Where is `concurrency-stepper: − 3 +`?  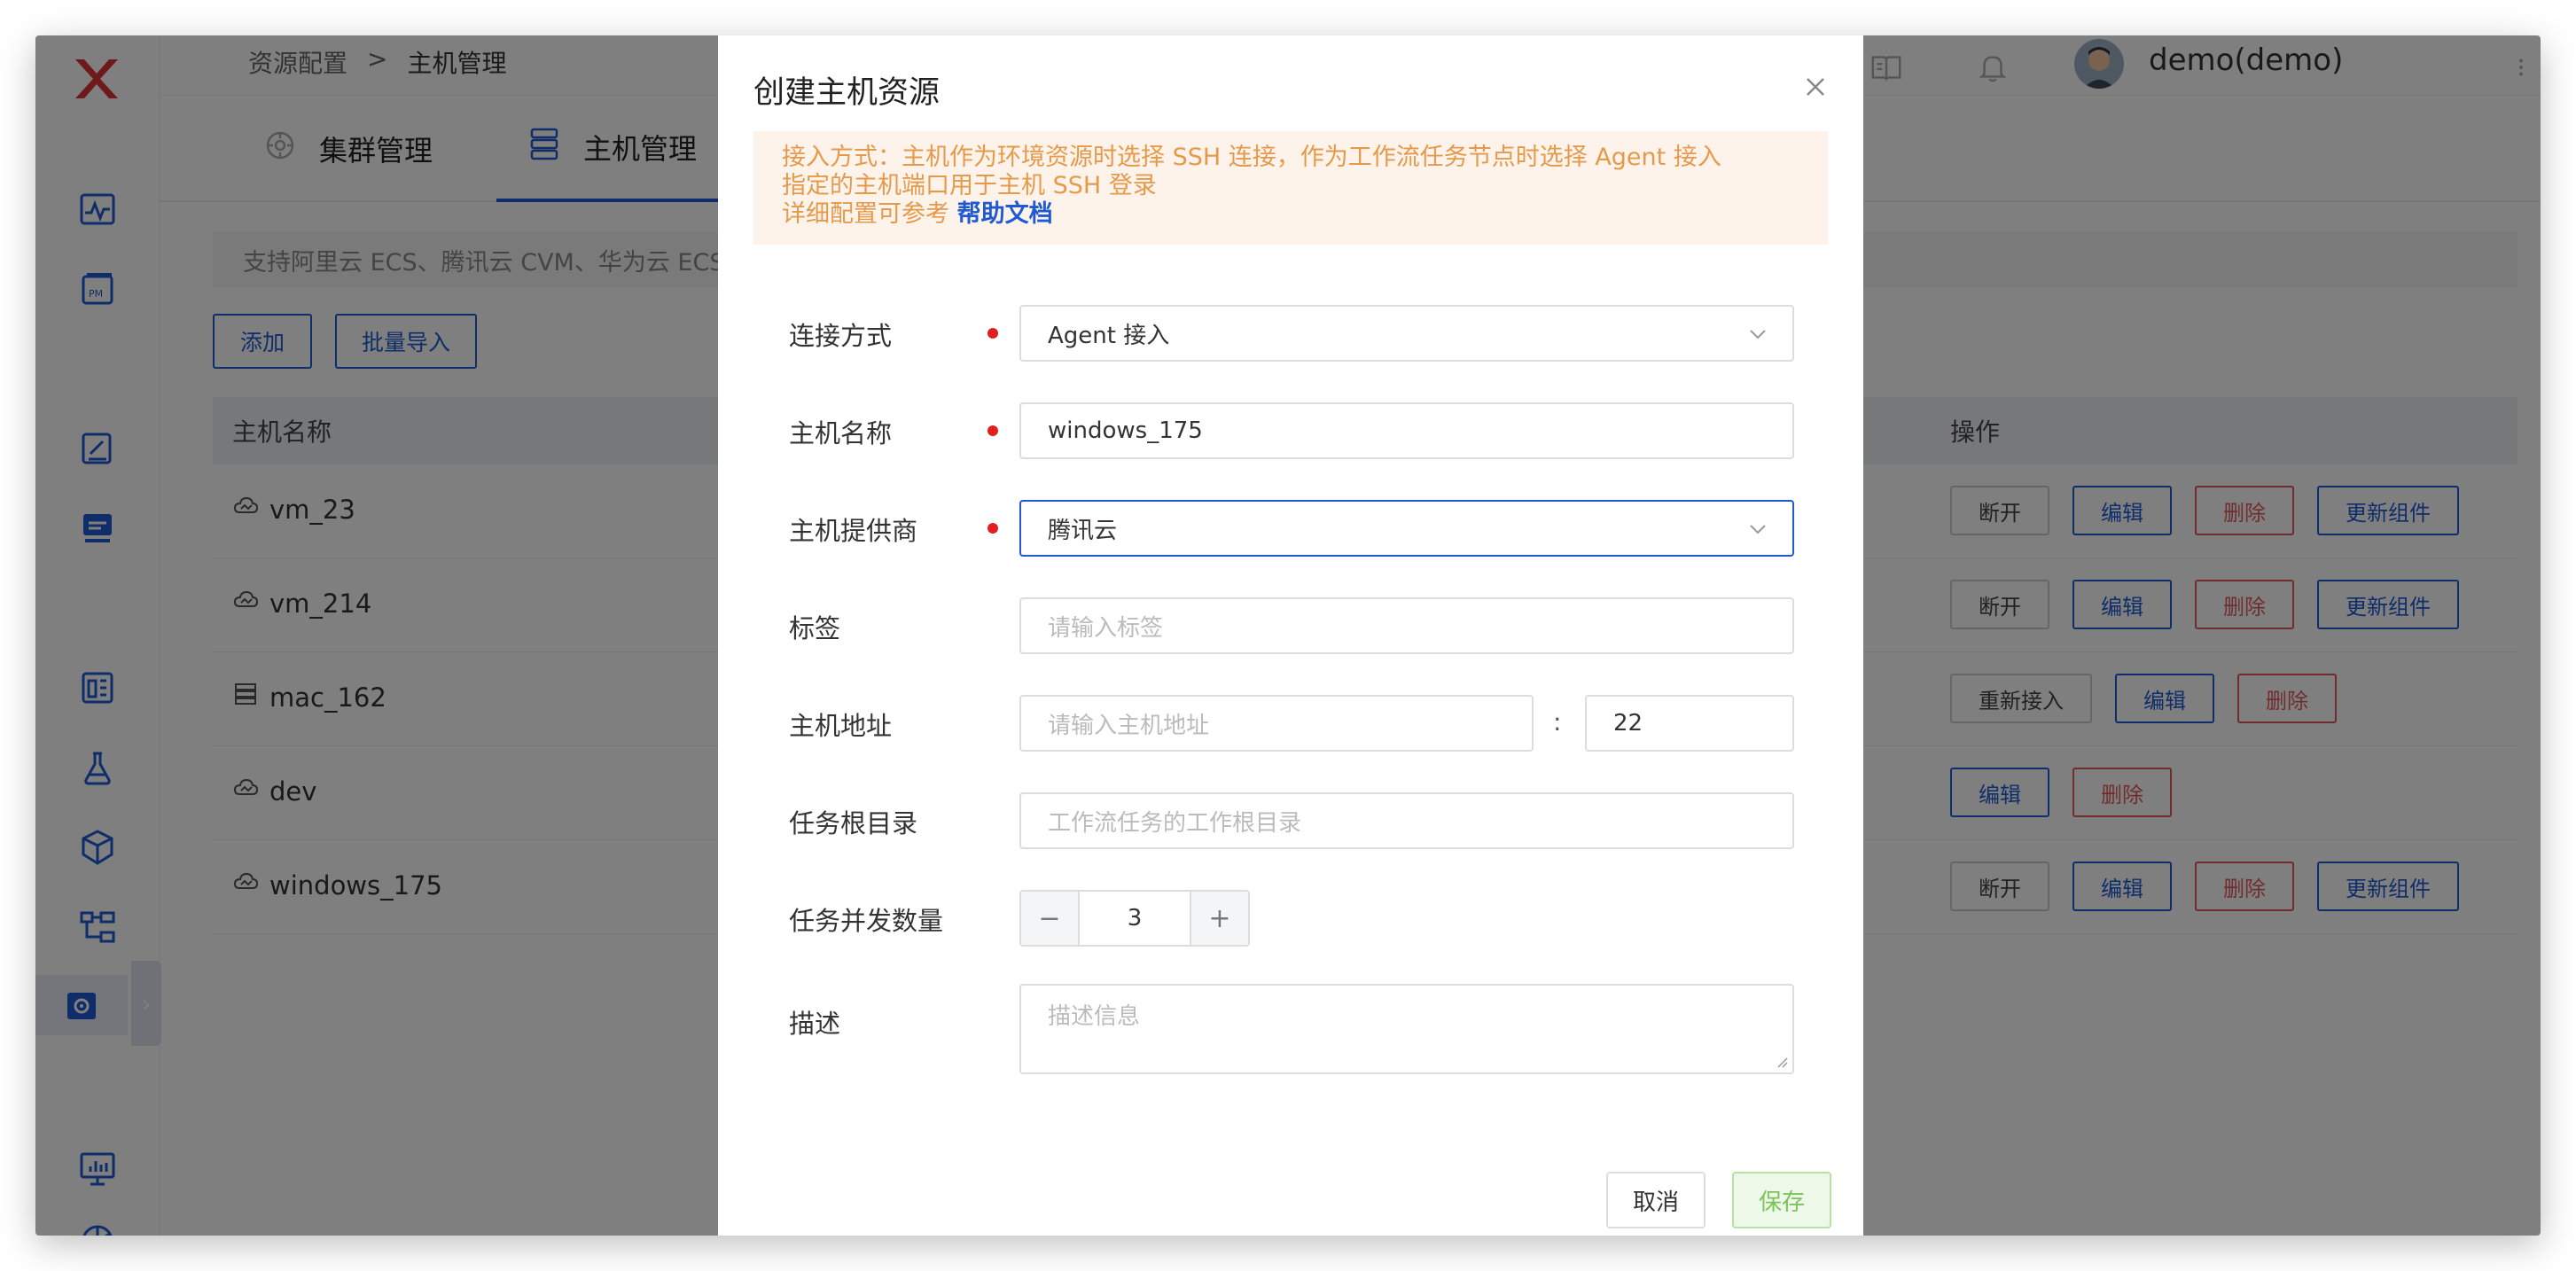 concurrency-stepper: − 3 + is located at coordinates (1134, 918).